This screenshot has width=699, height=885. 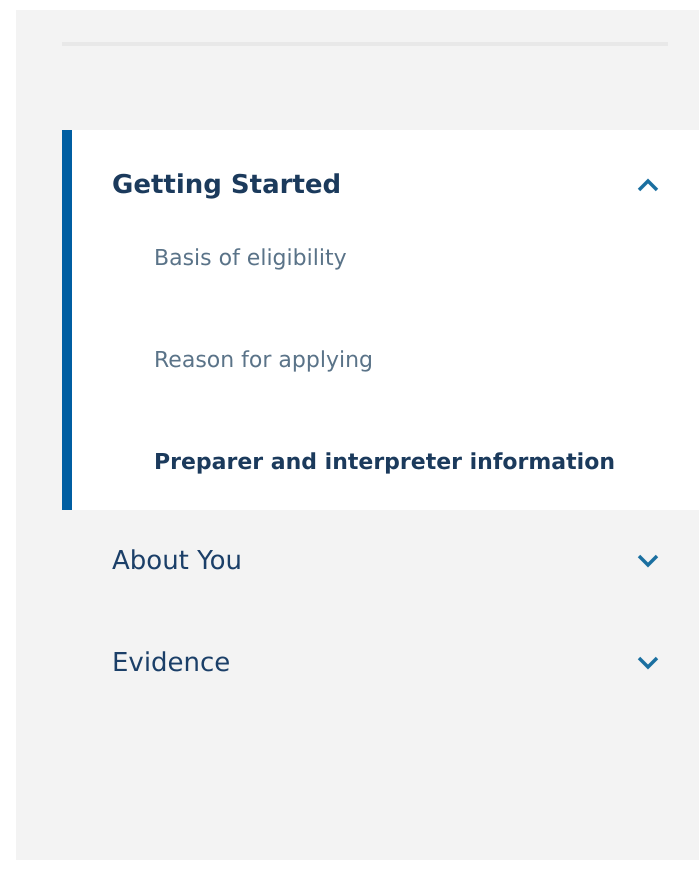 What do you see at coordinates (406, 463) in the screenshot?
I see `nav-link: Preparer and interpreter information` at bounding box center [406, 463].